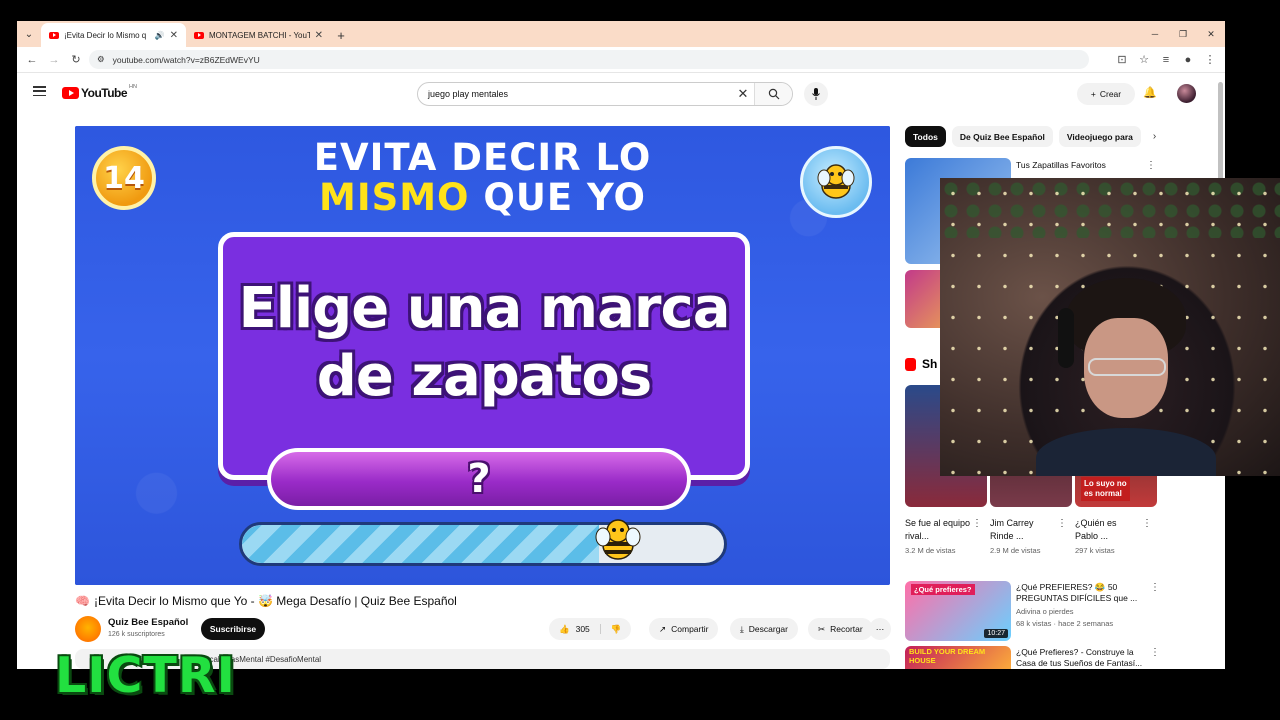 This screenshot has width=1280, height=720. What do you see at coordinates (1066, 338) in the screenshot?
I see `headset-icon` at bounding box center [1066, 338].